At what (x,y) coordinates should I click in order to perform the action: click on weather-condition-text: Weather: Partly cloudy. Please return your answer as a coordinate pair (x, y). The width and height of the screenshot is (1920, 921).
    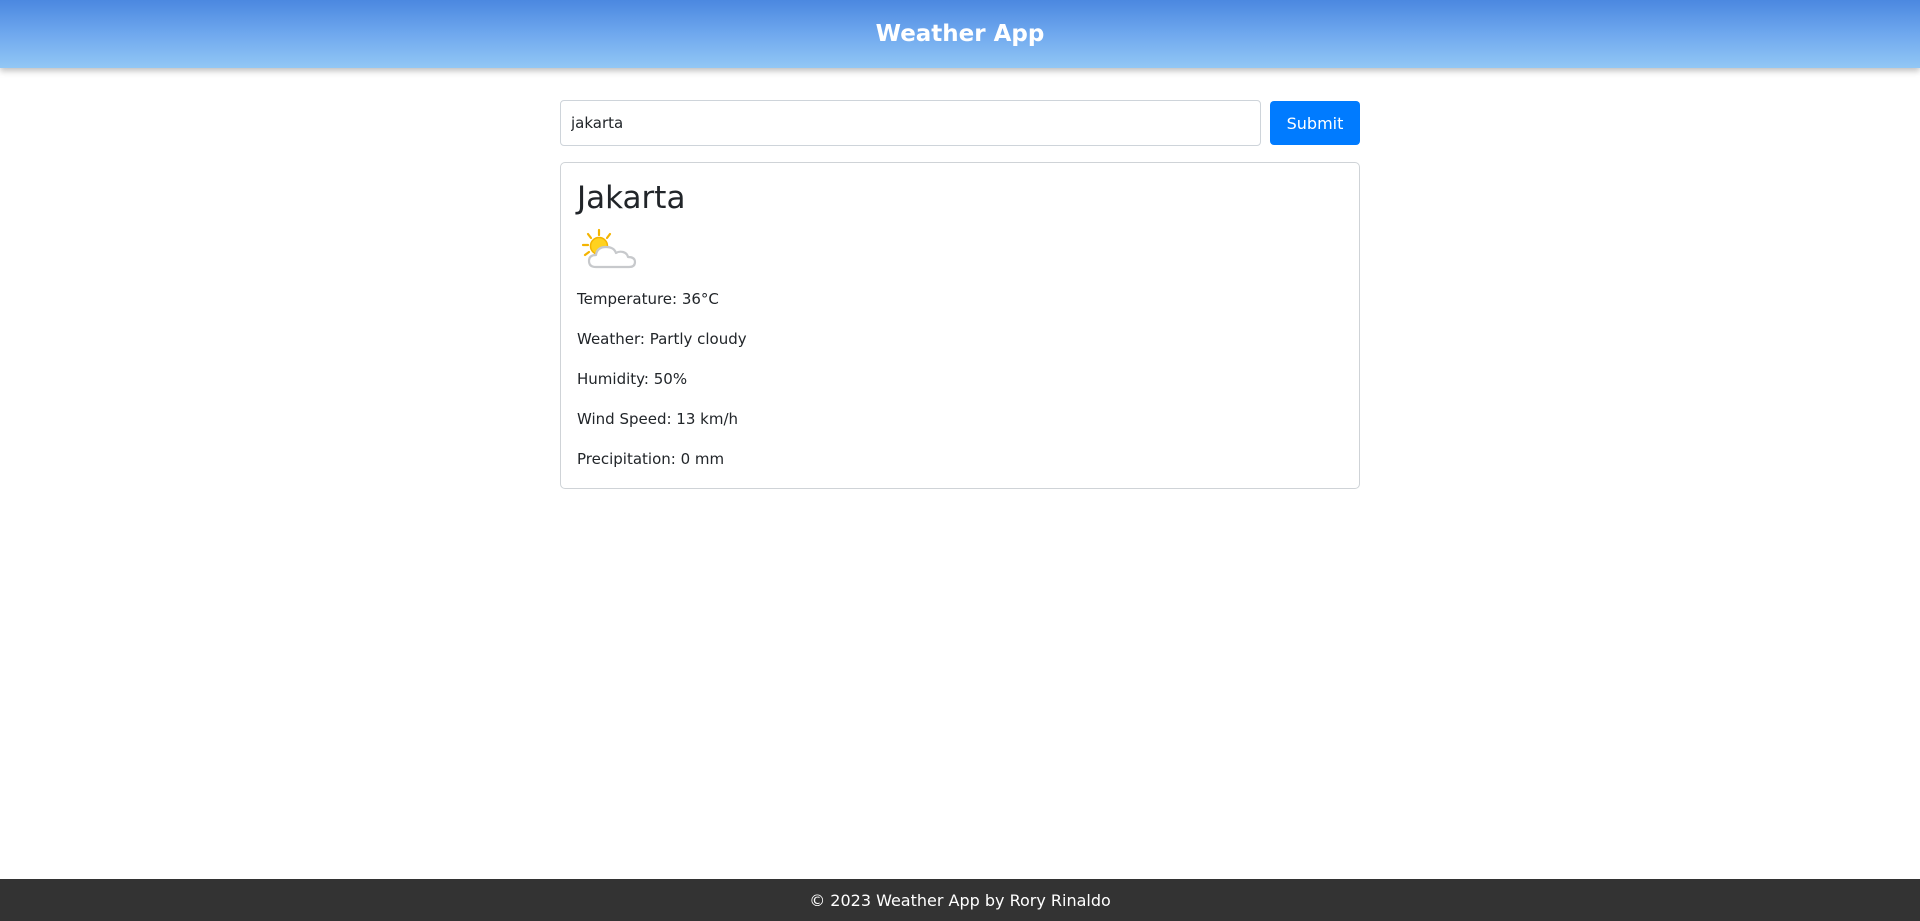
    Looking at the image, I should click on (662, 339).